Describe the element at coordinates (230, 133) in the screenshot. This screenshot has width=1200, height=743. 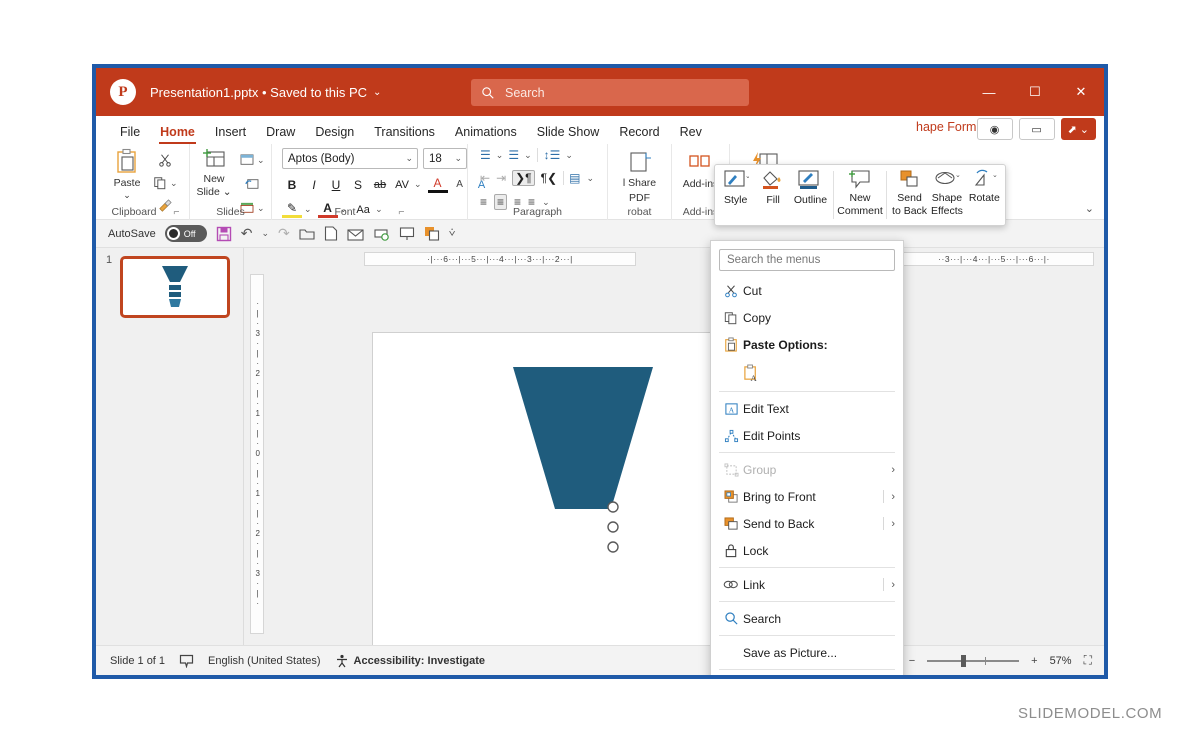
I see `tab-insert: Insert` at that location.